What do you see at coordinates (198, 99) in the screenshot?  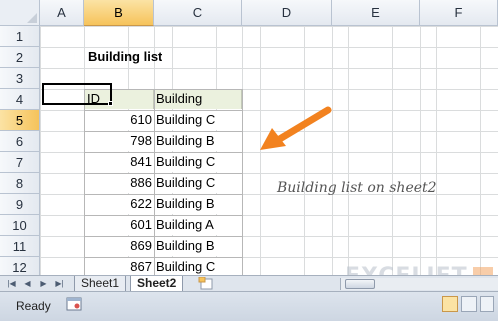 I see `table-header-building: Building` at bounding box center [198, 99].